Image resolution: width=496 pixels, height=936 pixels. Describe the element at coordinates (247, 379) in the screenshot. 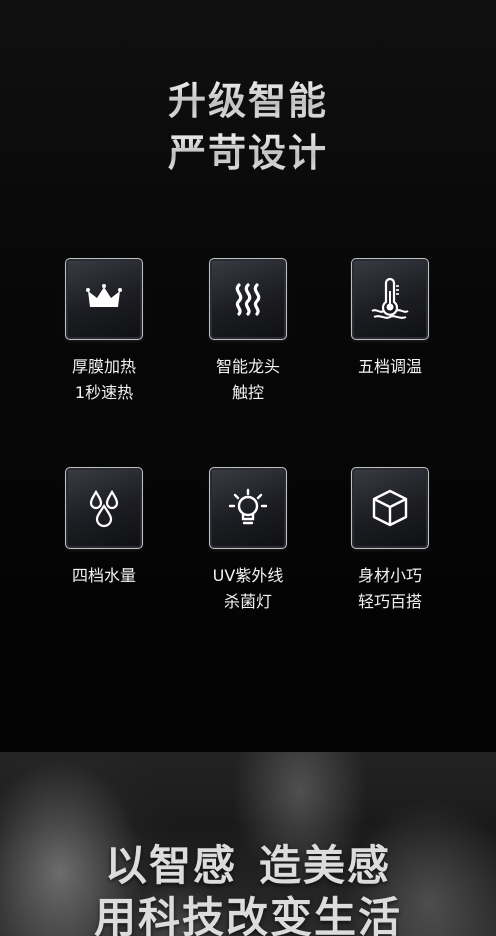

I see `feature-label: 智能龙头 触控` at that location.